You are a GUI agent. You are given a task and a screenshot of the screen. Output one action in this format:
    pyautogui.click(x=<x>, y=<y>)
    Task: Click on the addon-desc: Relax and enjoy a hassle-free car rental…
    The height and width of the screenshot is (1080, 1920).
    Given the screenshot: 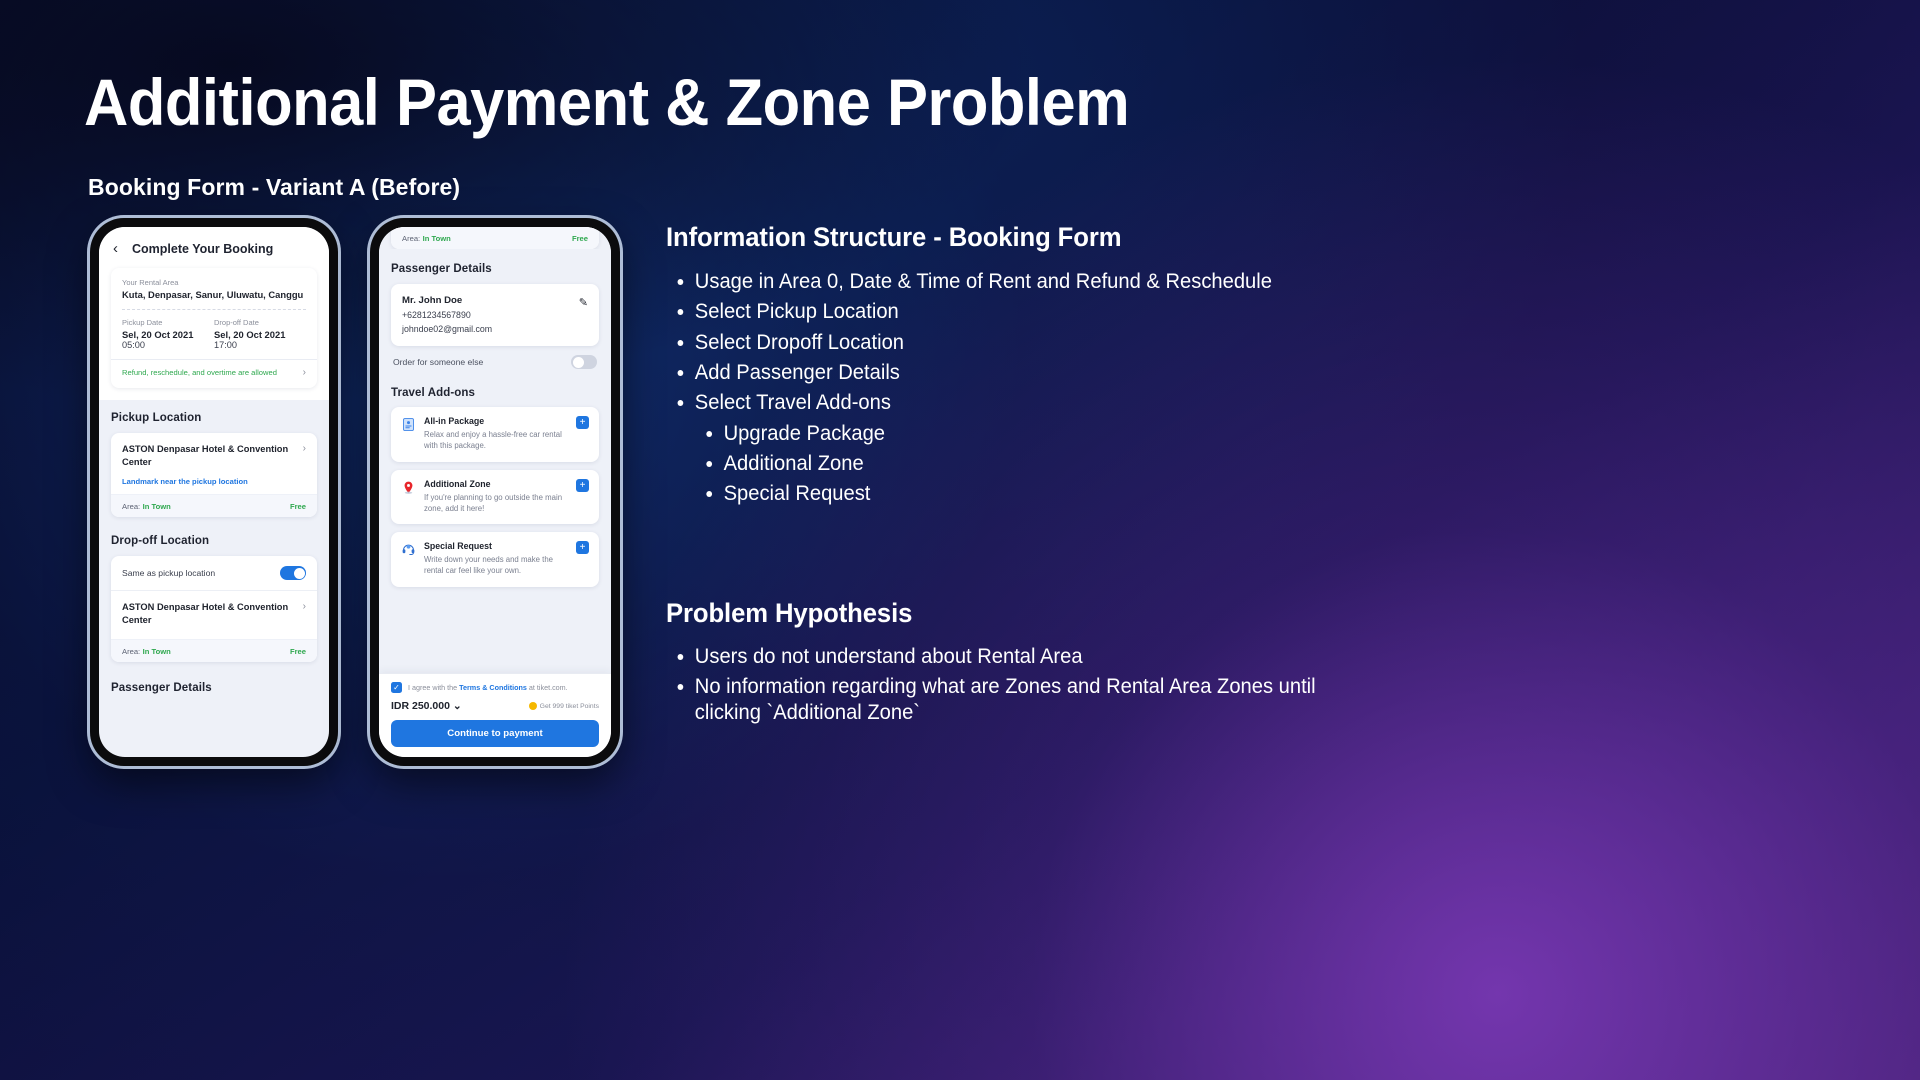 What is the action you would take?
    pyautogui.click(x=493, y=440)
    